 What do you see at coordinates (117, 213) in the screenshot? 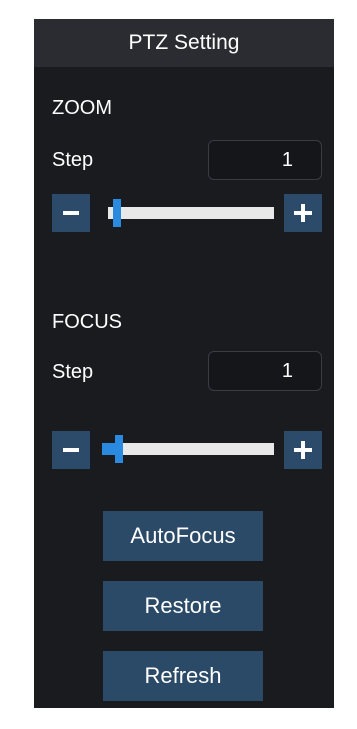
I see `zoom-slider-thumb` at bounding box center [117, 213].